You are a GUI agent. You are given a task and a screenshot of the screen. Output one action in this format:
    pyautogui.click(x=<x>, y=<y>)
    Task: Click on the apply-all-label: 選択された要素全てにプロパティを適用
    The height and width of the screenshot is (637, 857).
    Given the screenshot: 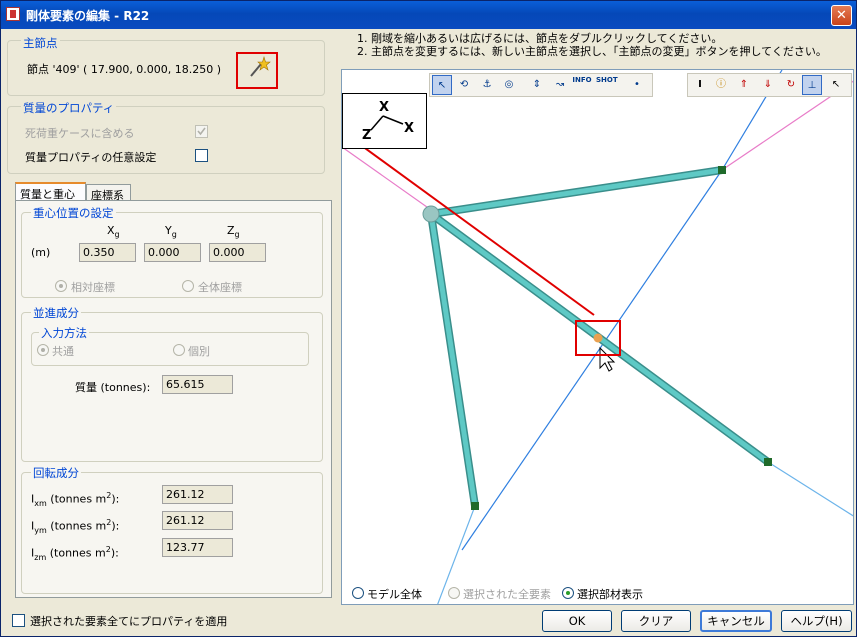 What is the action you would take?
    pyautogui.click(x=129, y=621)
    